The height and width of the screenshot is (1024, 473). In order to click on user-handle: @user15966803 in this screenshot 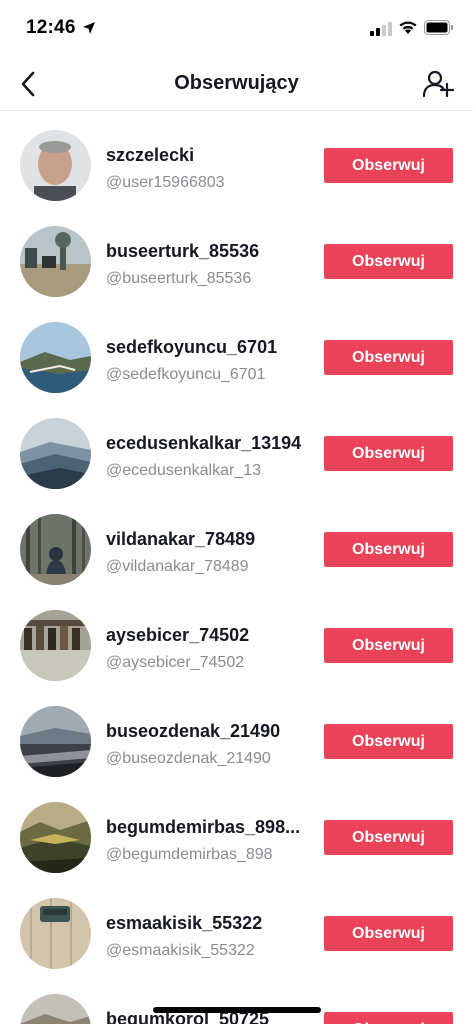, I will do `click(165, 182)`.